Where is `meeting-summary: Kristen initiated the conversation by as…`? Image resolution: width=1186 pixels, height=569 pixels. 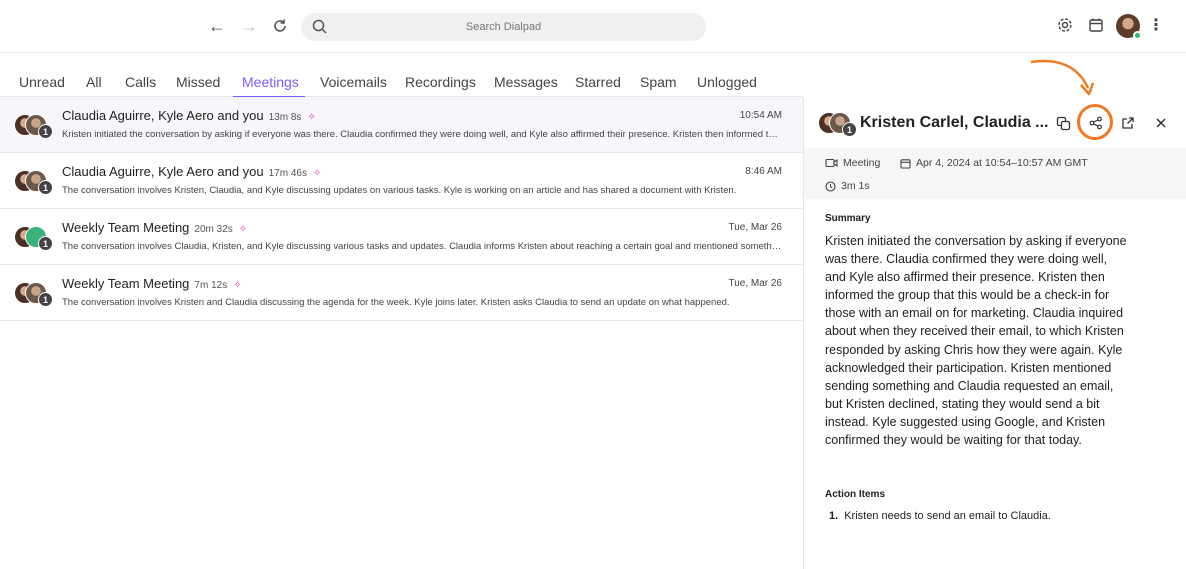
meeting-summary: Kristen initiated the conversation by as… is located at coordinates (976, 341).